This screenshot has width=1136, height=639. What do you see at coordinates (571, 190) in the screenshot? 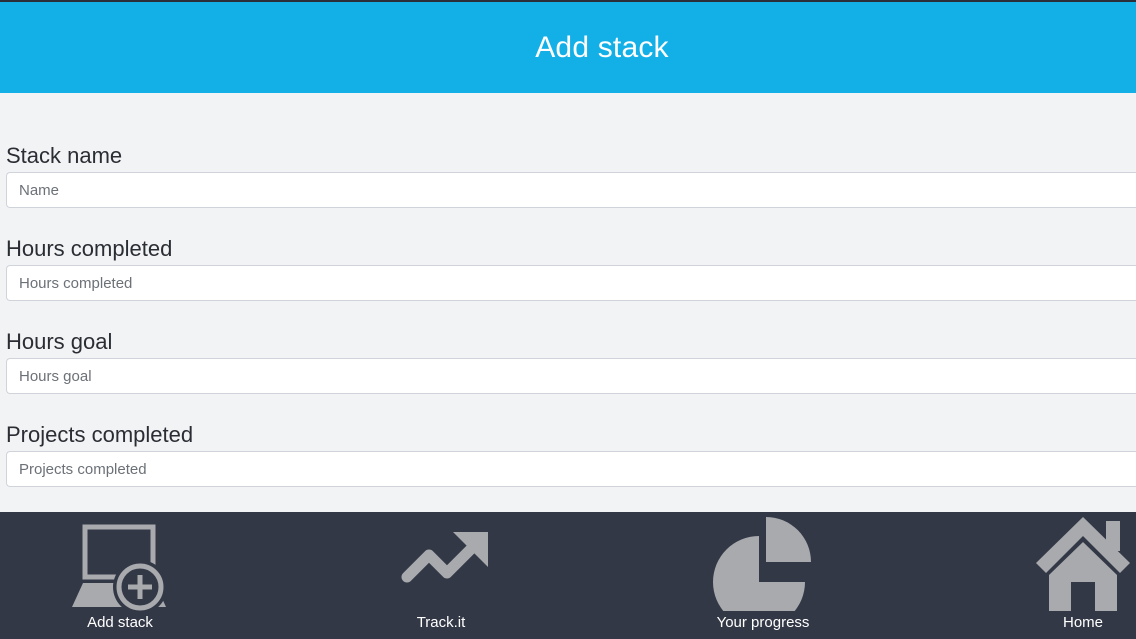
I see `stack-name-input` at bounding box center [571, 190].